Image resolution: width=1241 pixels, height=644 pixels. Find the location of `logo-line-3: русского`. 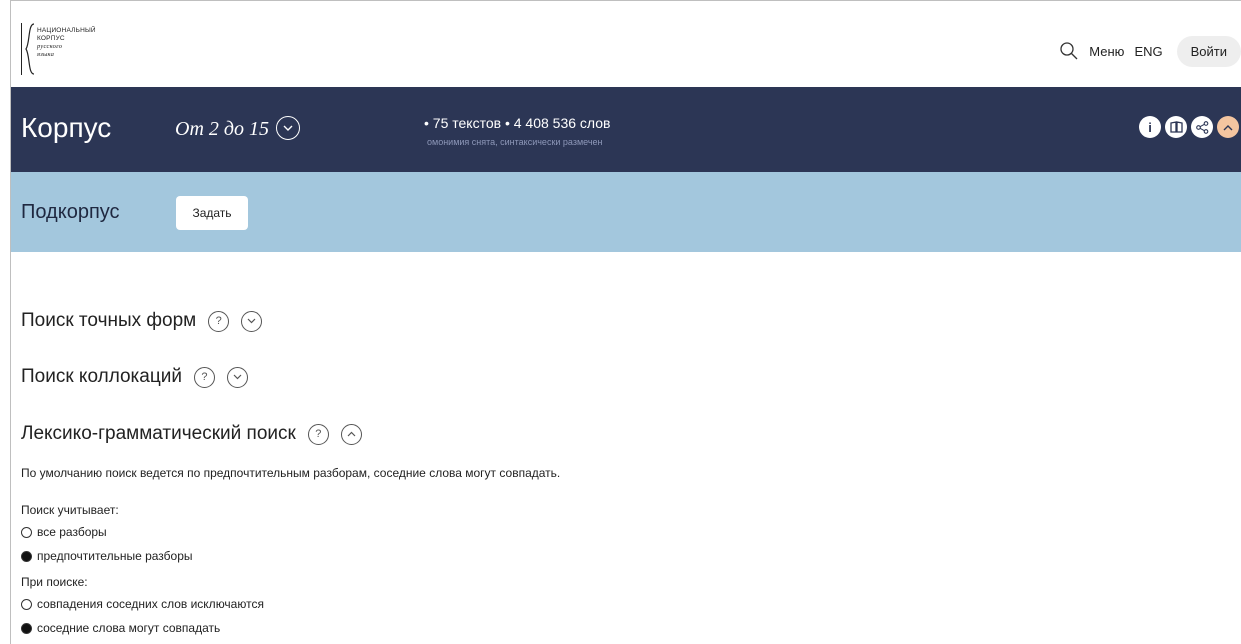

logo-line-3: русского is located at coordinates (50, 46).